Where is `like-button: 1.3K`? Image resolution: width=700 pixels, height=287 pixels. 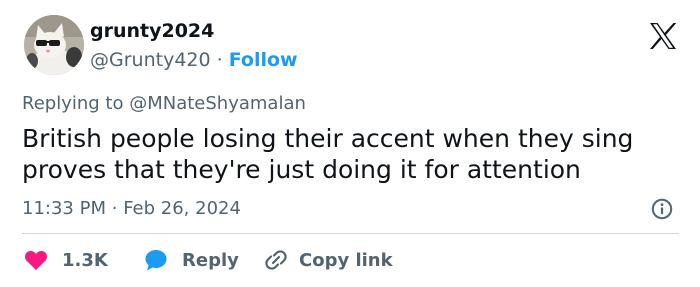 like-button: 1.3K is located at coordinates (66, 260).